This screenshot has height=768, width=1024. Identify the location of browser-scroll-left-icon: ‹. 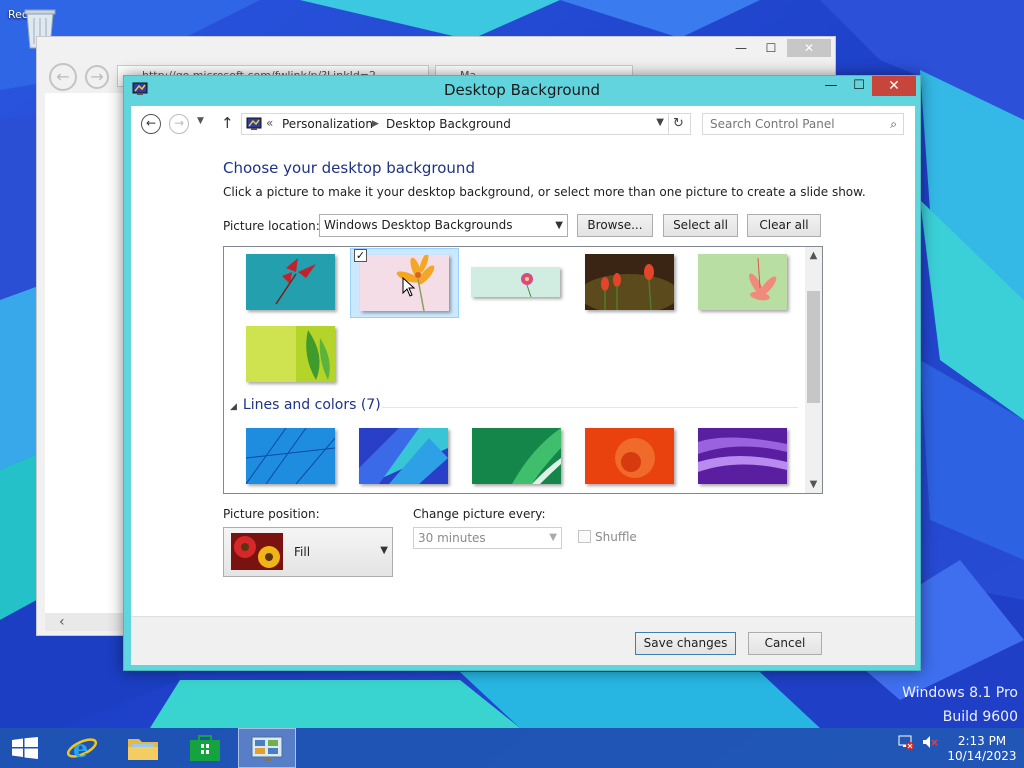
(85, 622).